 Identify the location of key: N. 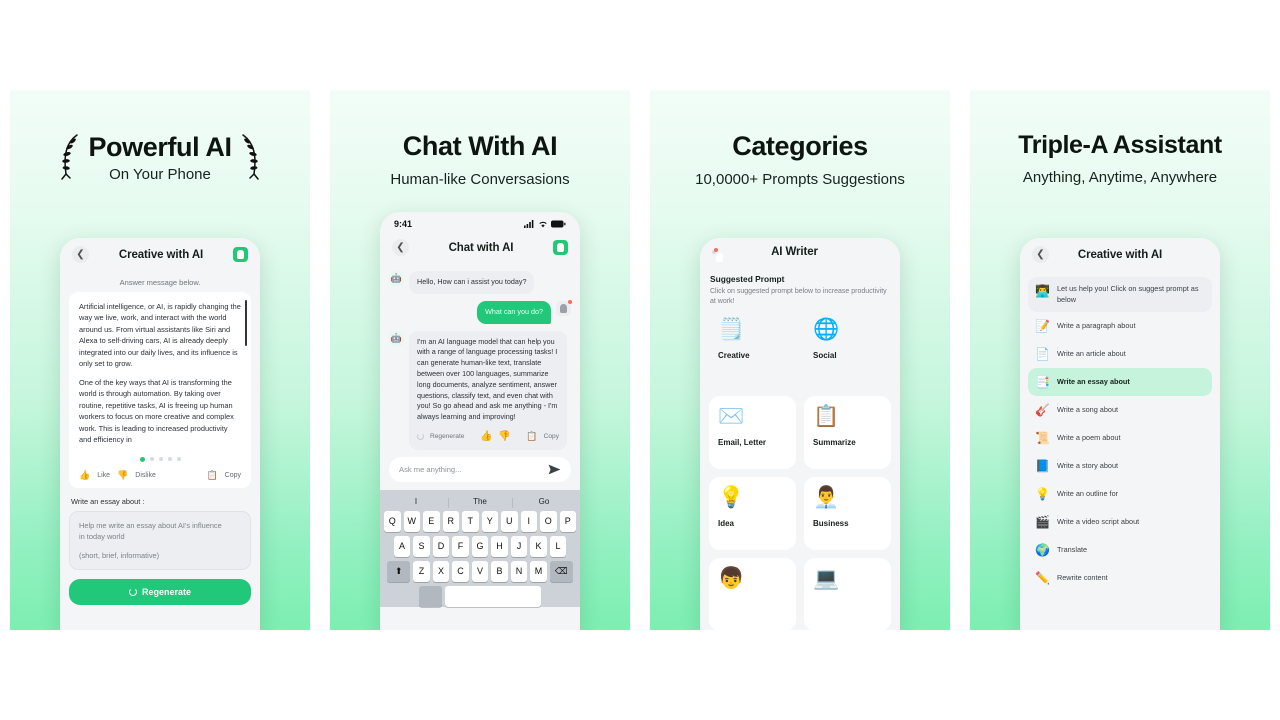
(519, 571).